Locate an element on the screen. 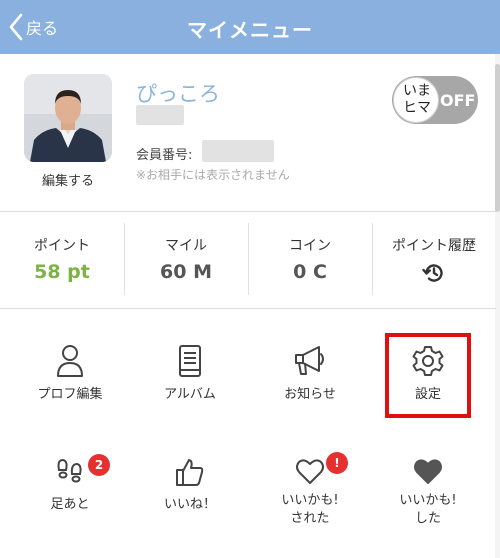  toggle-knob-line1: いま is located at coordinates (417, 91).